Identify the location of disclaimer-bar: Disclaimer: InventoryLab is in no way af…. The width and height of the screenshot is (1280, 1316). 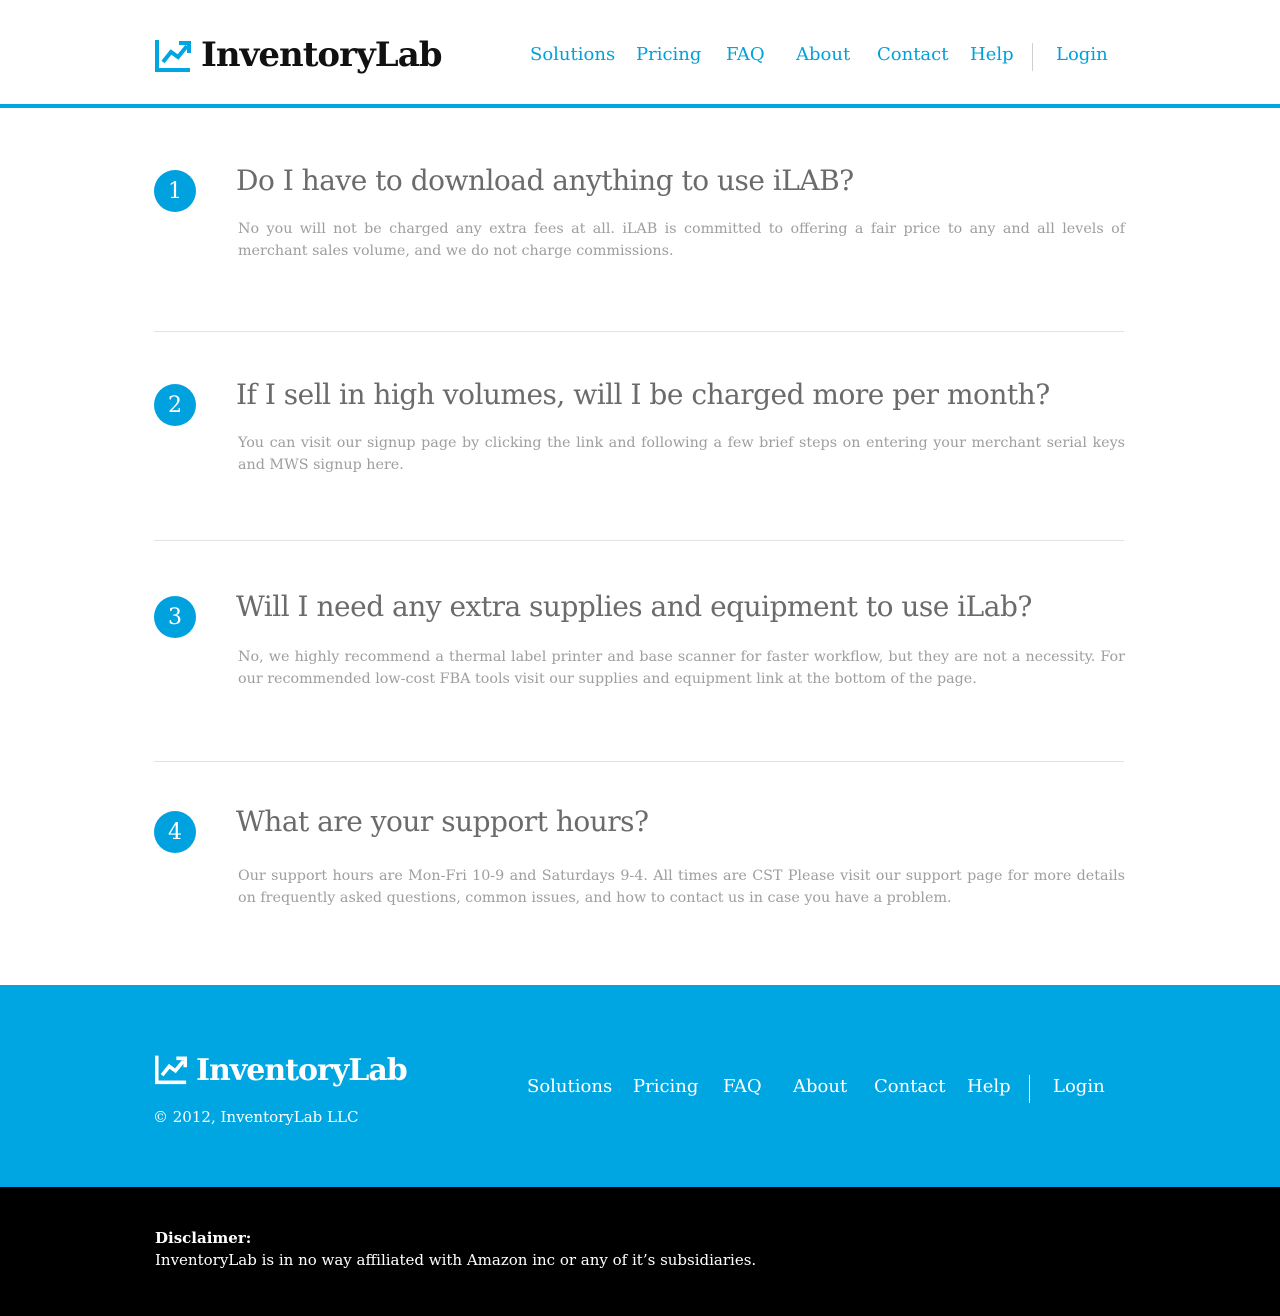
(640, 1251).